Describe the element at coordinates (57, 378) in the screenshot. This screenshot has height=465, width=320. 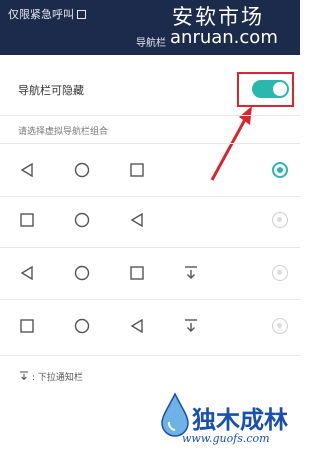
I see `legend-text: : 下拉通知栏` at that location.